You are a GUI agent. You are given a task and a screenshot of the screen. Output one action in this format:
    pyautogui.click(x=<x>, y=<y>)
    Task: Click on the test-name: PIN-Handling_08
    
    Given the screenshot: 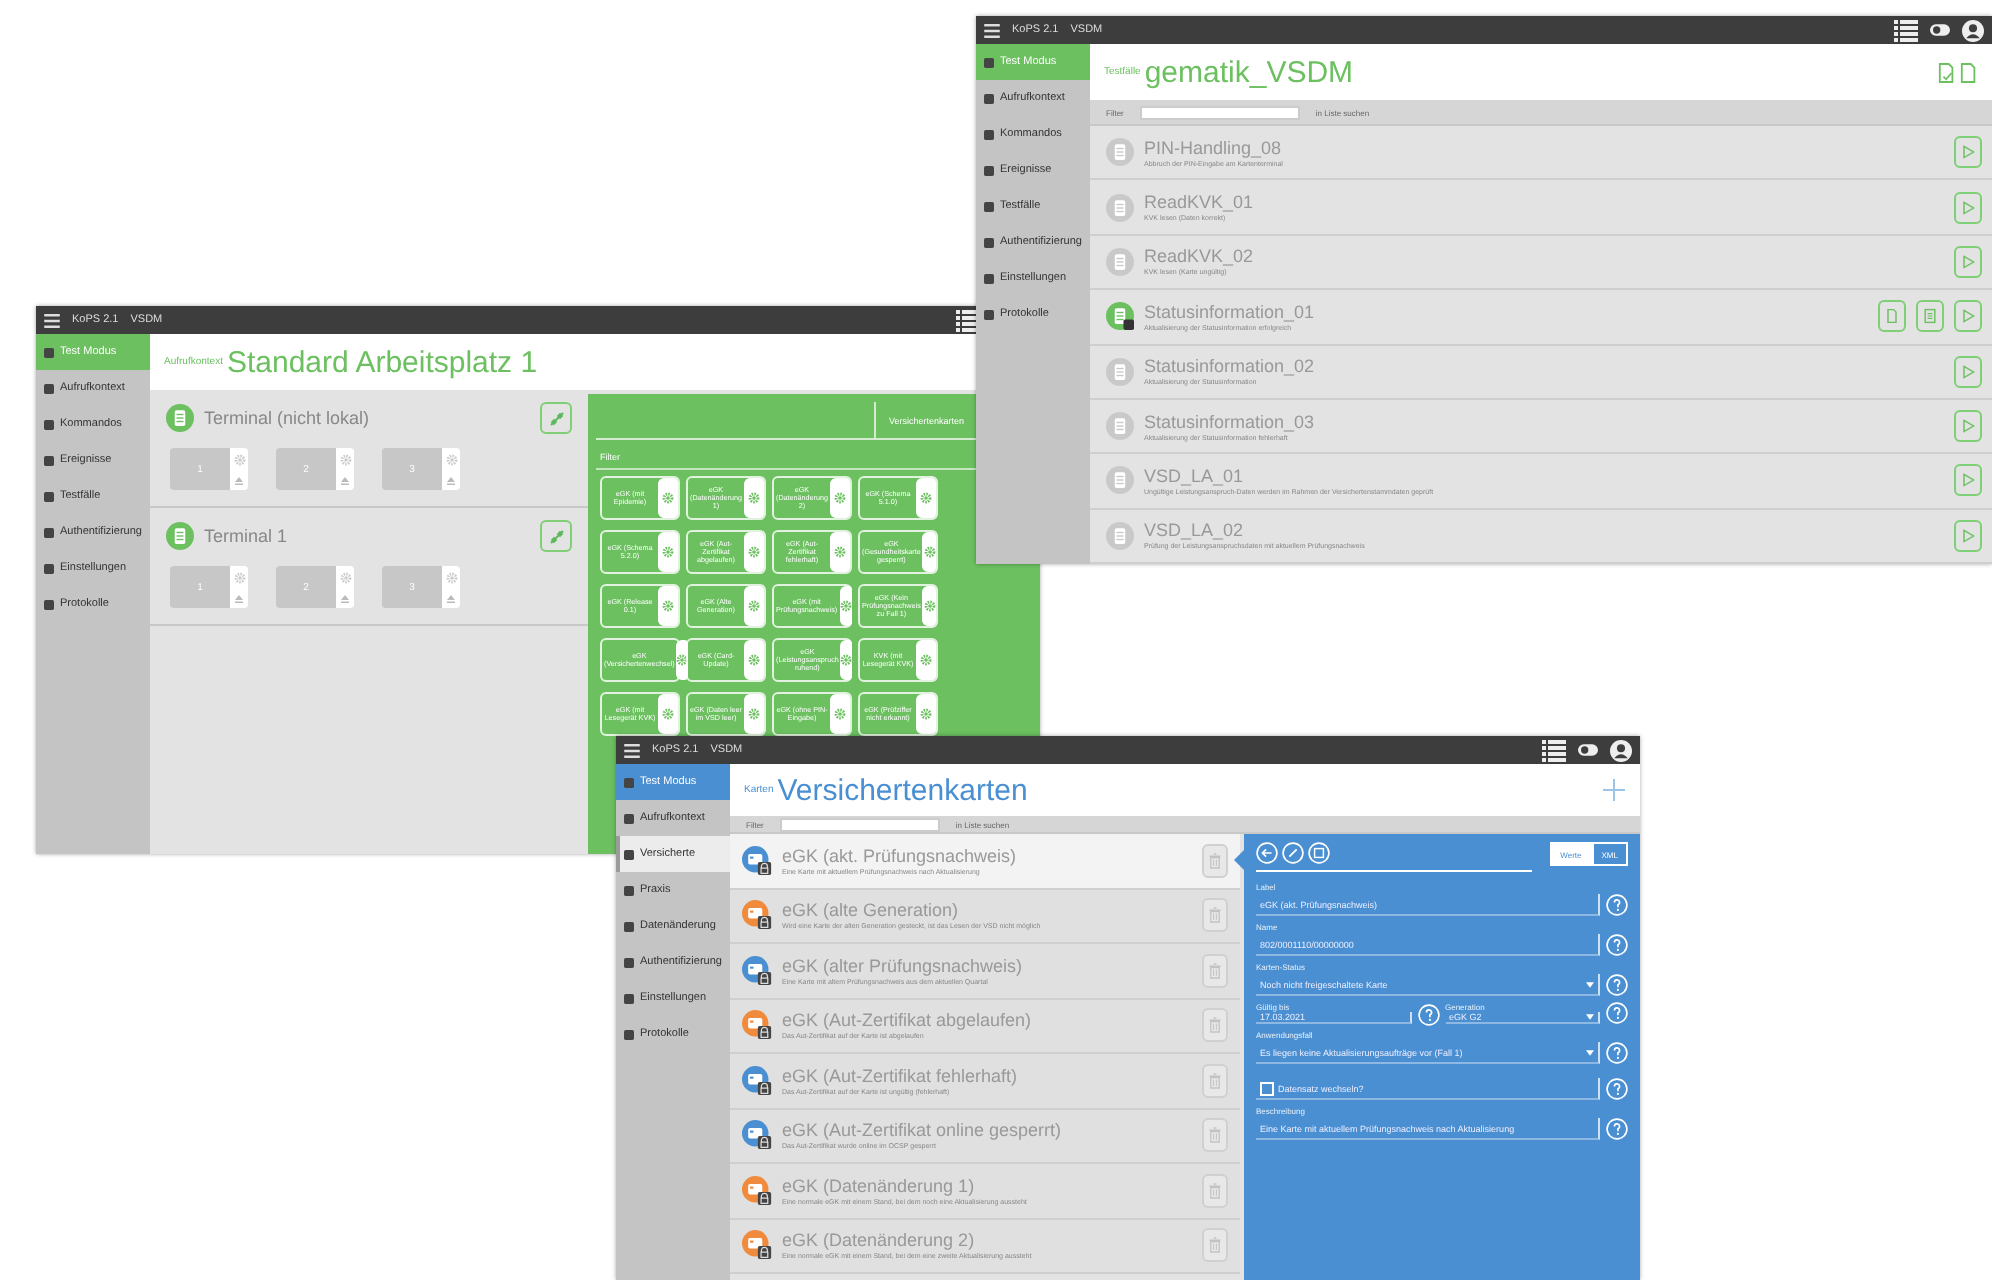 What is the action you would take?
    pyautogui.click(x=1214, y=147)
    